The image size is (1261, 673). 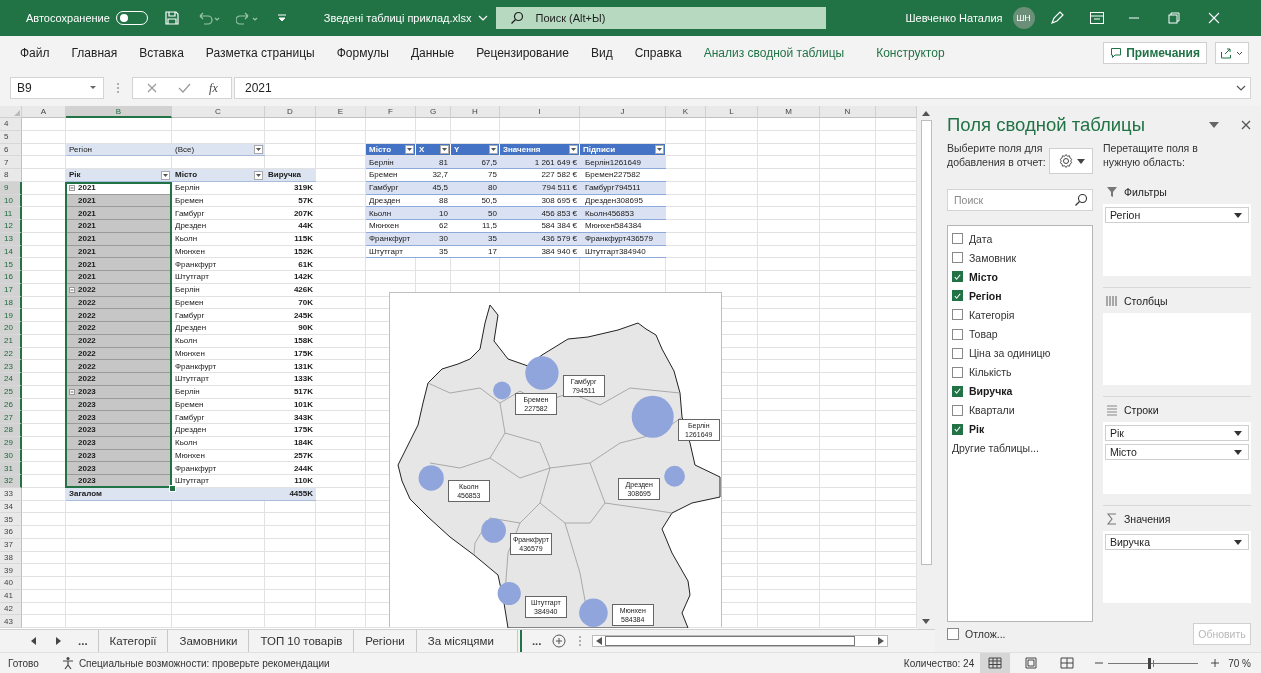 What do you see at coordinates (983, 276) in the screenshot?
I see `field-label: Місто` at bounding box center [983, 276].